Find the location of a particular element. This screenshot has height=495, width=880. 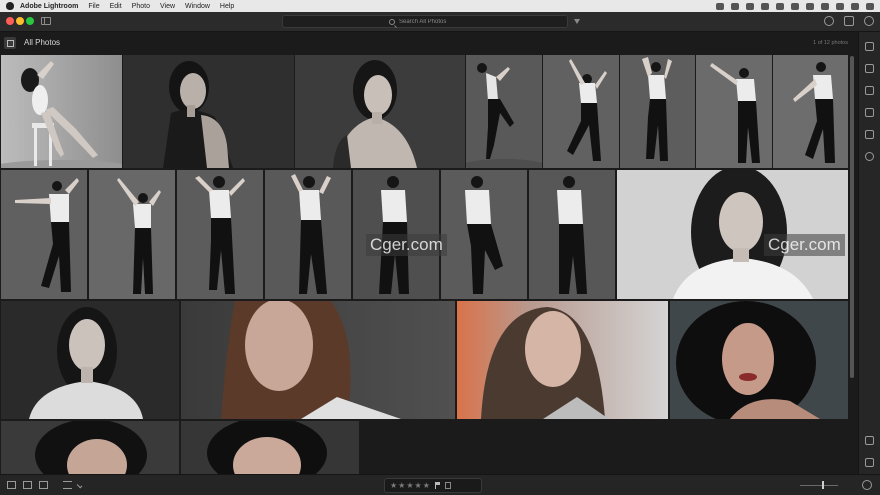

edit-panel-strip is located at coordinates (869, 253).